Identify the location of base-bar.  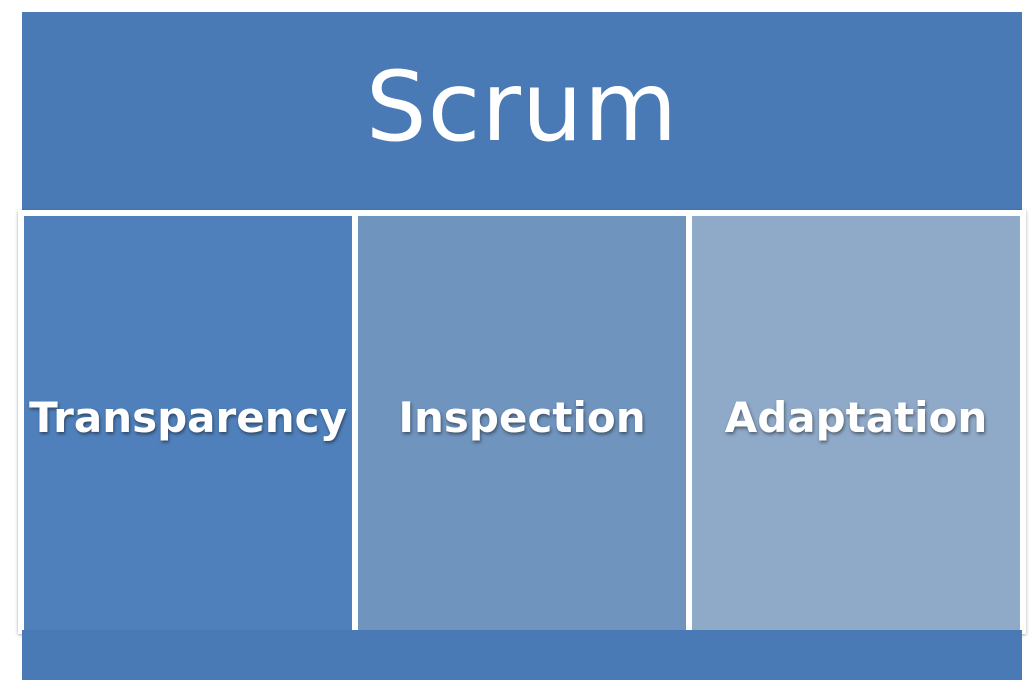
(522, 655).